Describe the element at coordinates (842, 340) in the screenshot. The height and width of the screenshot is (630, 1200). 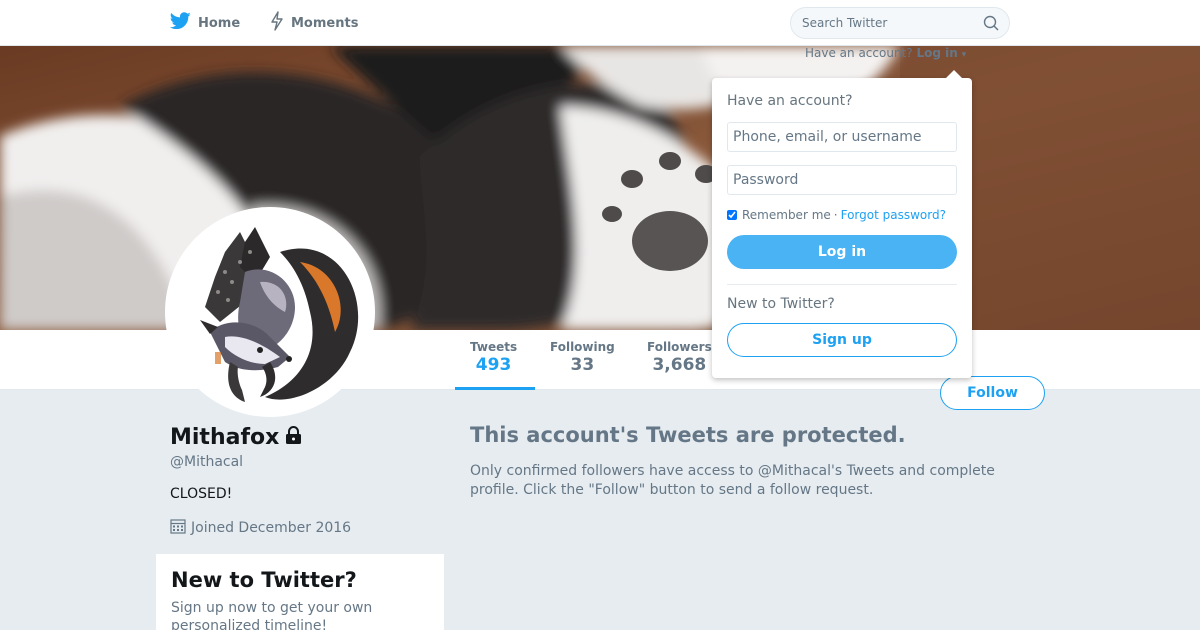
I see `signup-button: Sign up` at that location.